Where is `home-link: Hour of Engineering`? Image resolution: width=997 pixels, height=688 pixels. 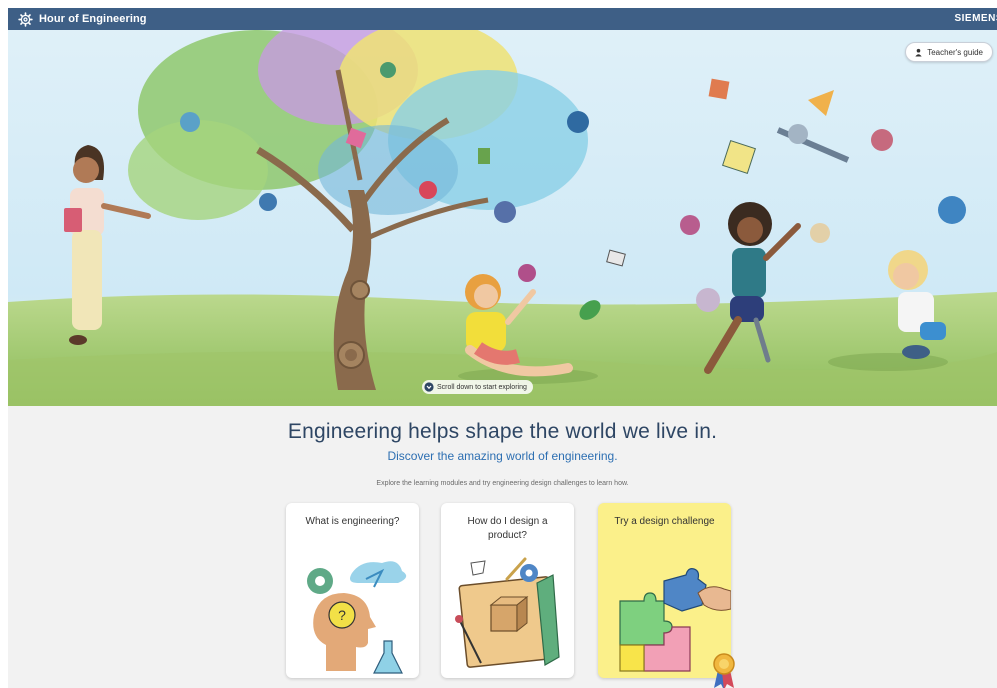
home-link: Hour of Engineering is located at coordinates (77, 19).